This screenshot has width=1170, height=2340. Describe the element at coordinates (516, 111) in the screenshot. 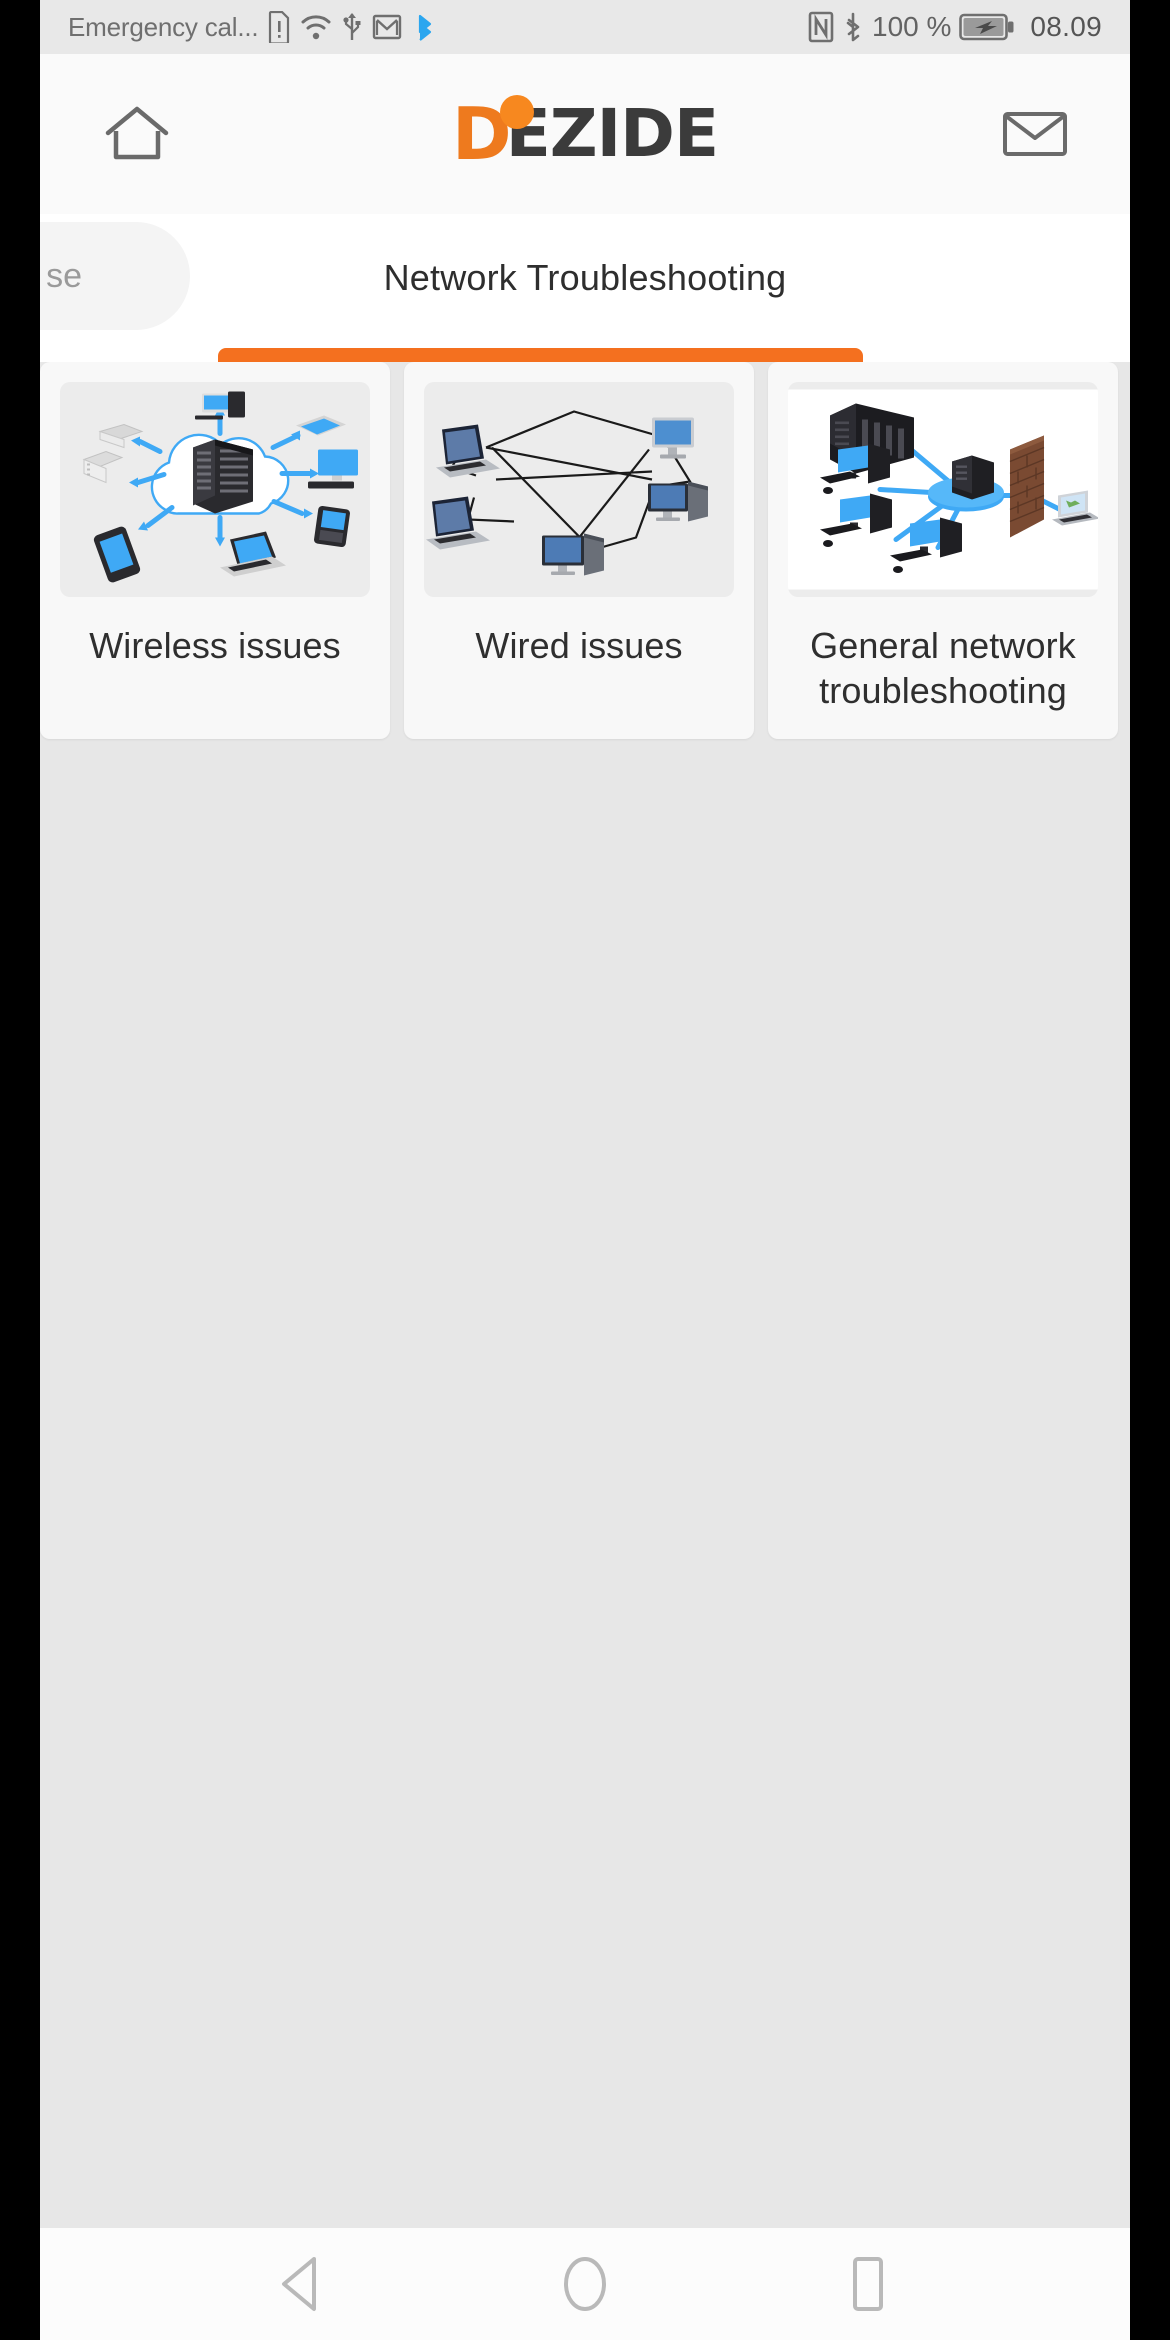

I see `logo-dot` at that location.